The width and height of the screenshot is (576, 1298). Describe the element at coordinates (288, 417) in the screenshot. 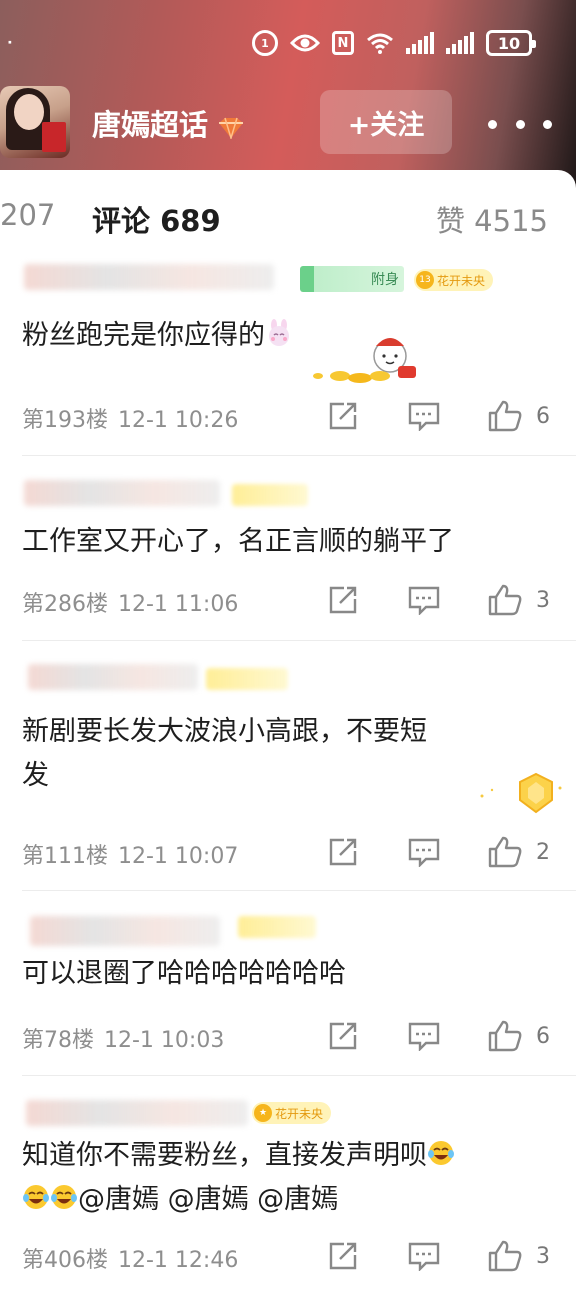

I see `comment-meta: 第193楼 12-1 10:26 6` at that location.